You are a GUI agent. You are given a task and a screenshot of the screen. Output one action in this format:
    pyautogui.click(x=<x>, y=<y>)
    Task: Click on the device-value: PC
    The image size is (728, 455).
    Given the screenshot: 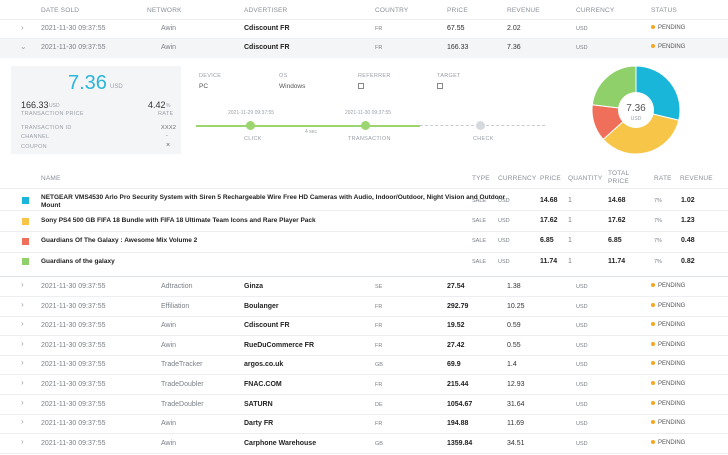 What is the action you would take?
    pyautogui.click(x=204, y=86)
    